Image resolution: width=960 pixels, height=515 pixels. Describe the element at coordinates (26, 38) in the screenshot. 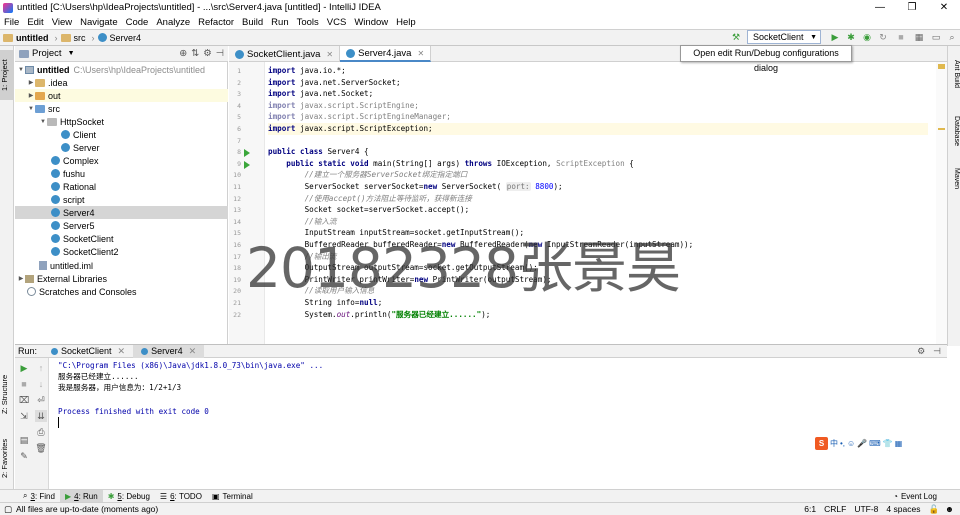

I see `breadcrumb-project: untitled` at that location.